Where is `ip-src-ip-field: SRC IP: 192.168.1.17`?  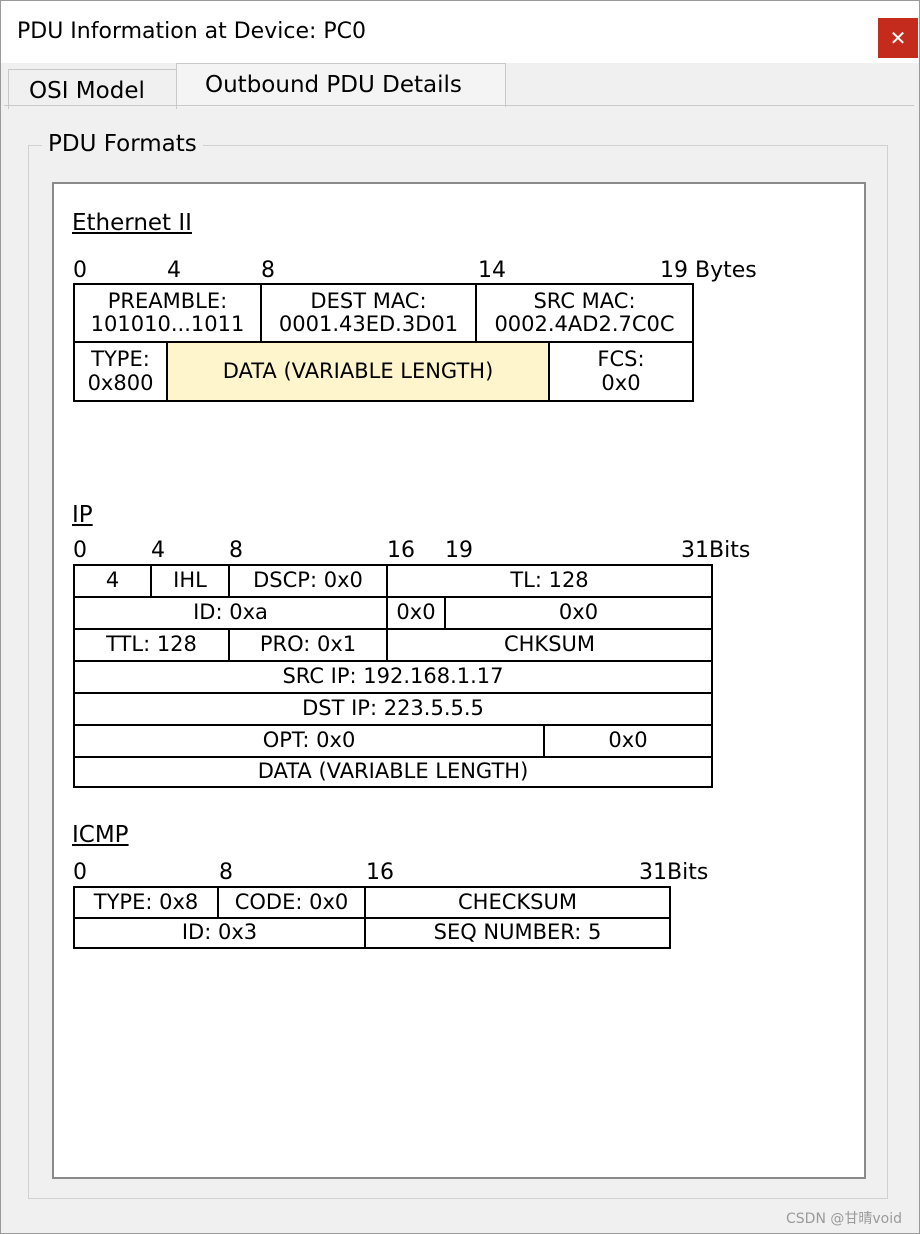 ip-src-ip-field: SRC IP: 192.168.1.17 is located at coordinates (393, 677).